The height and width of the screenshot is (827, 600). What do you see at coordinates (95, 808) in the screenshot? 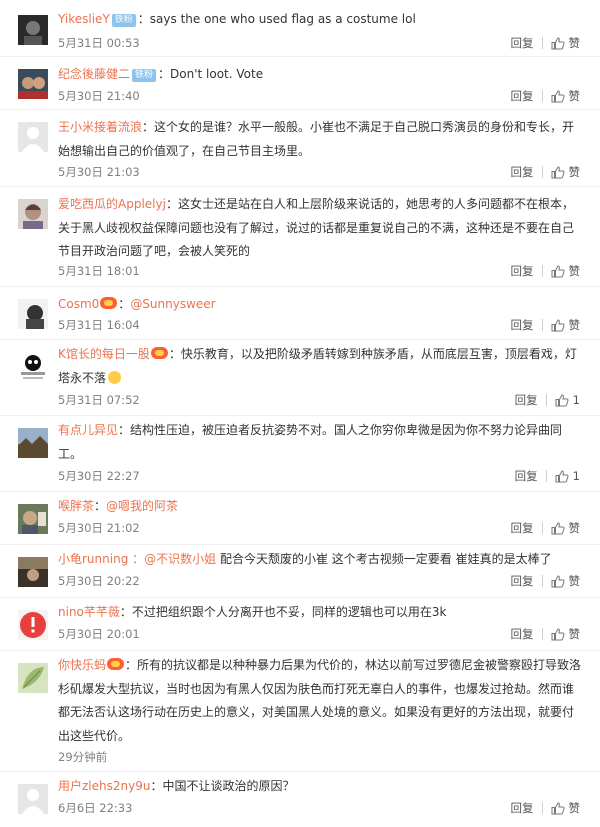
I see `timestamp: 6月6日 22:33` at bounding box center [95, 808].